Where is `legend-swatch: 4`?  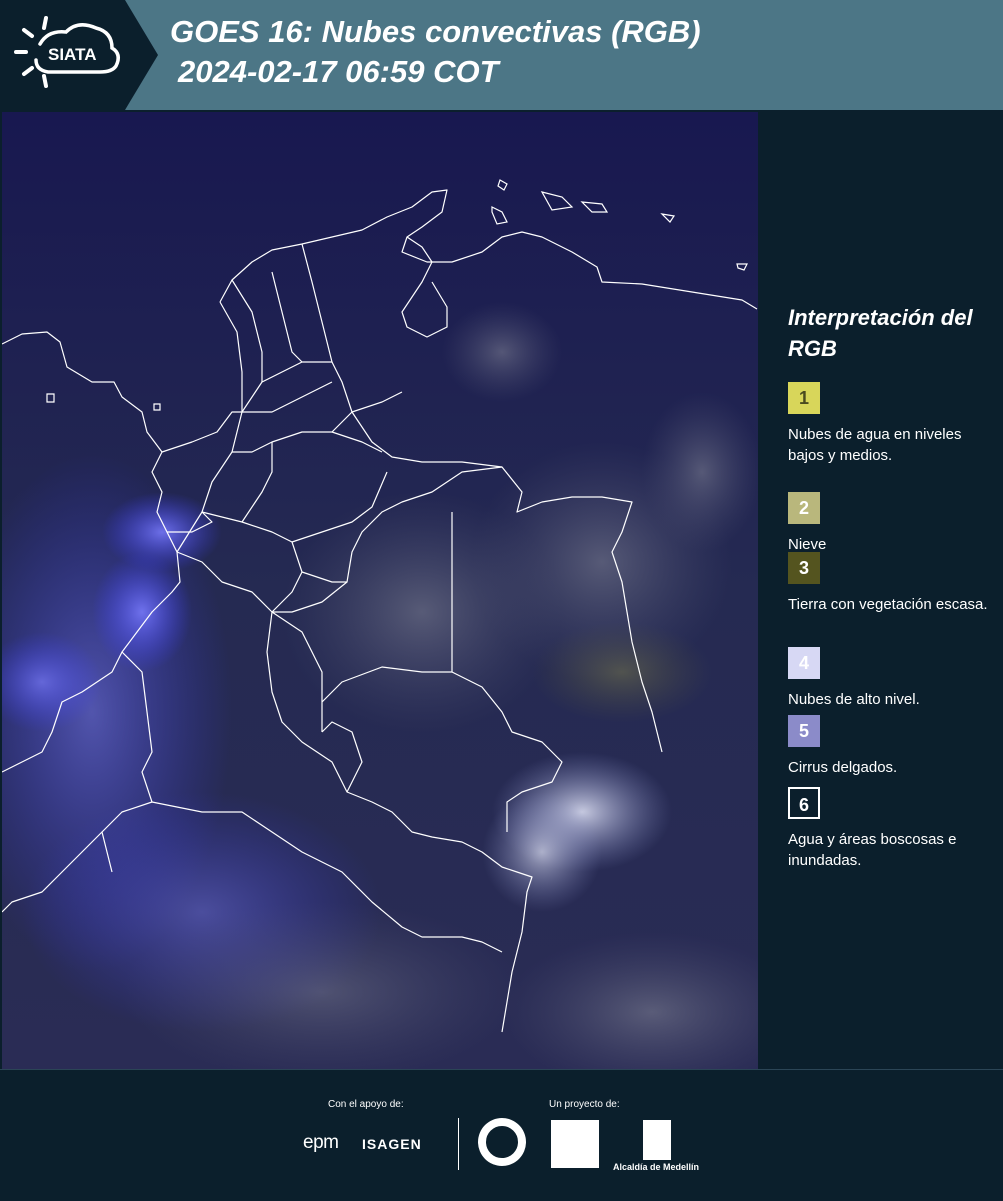 legend-swatch: 4 is located at coordinates (804, 663).